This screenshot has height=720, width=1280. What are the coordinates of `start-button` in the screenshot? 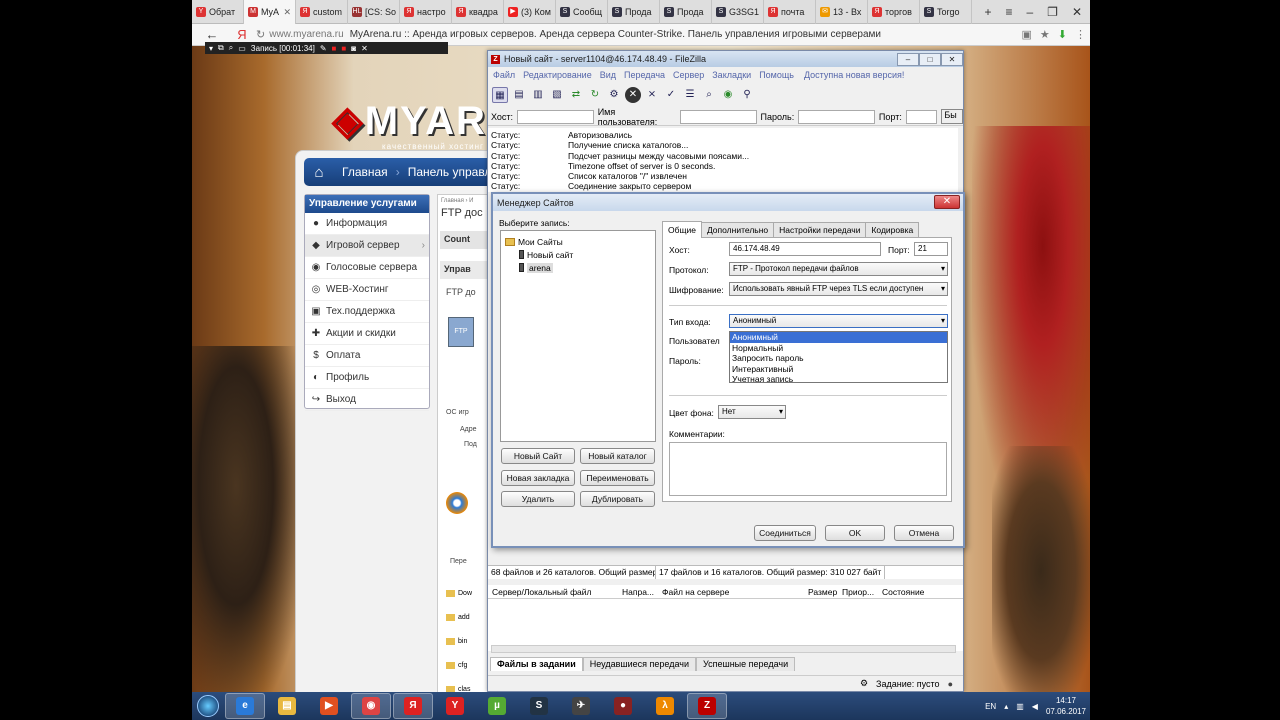 It's located at (208, 706).